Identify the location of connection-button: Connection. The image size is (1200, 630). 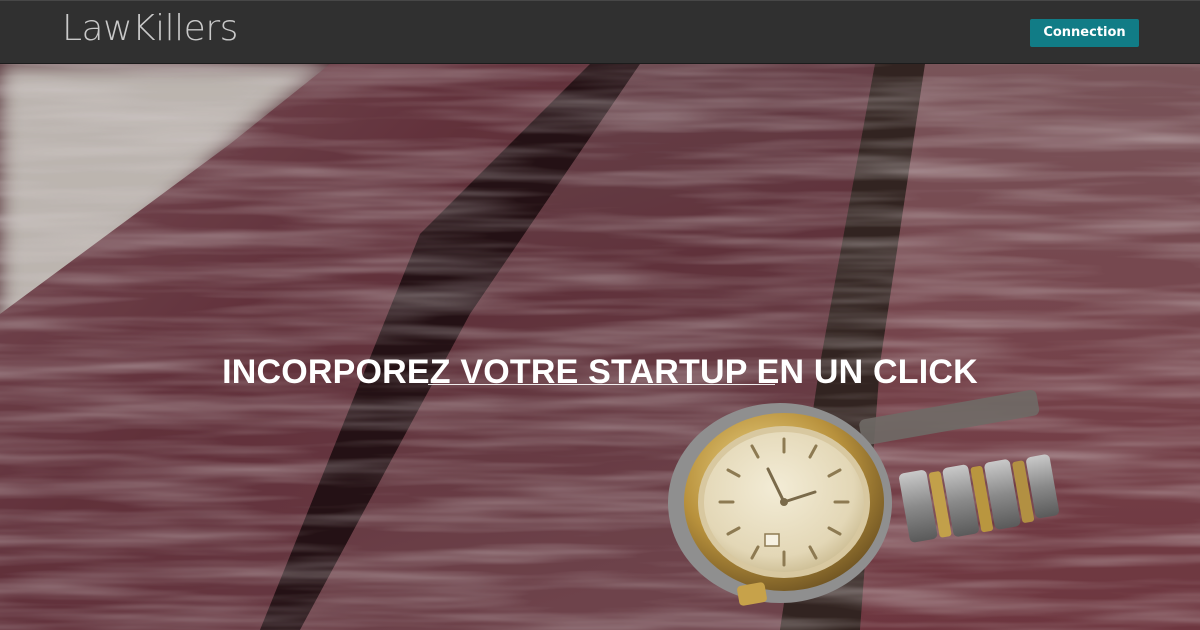
(1084, 33).